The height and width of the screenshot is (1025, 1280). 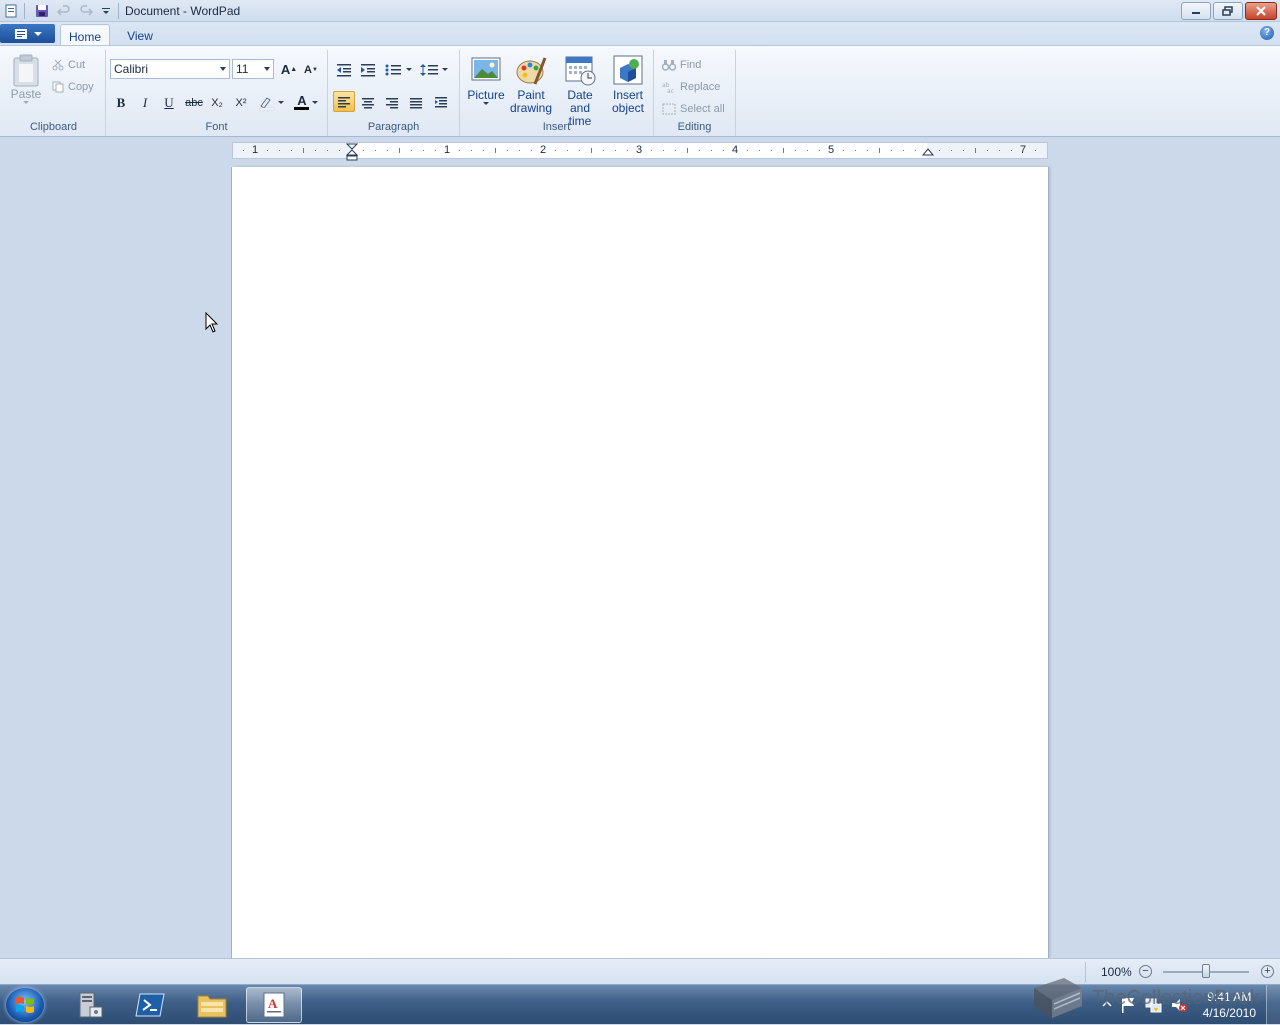 I want to click on right-indent-marker-icon, so click(x=928, y=153).